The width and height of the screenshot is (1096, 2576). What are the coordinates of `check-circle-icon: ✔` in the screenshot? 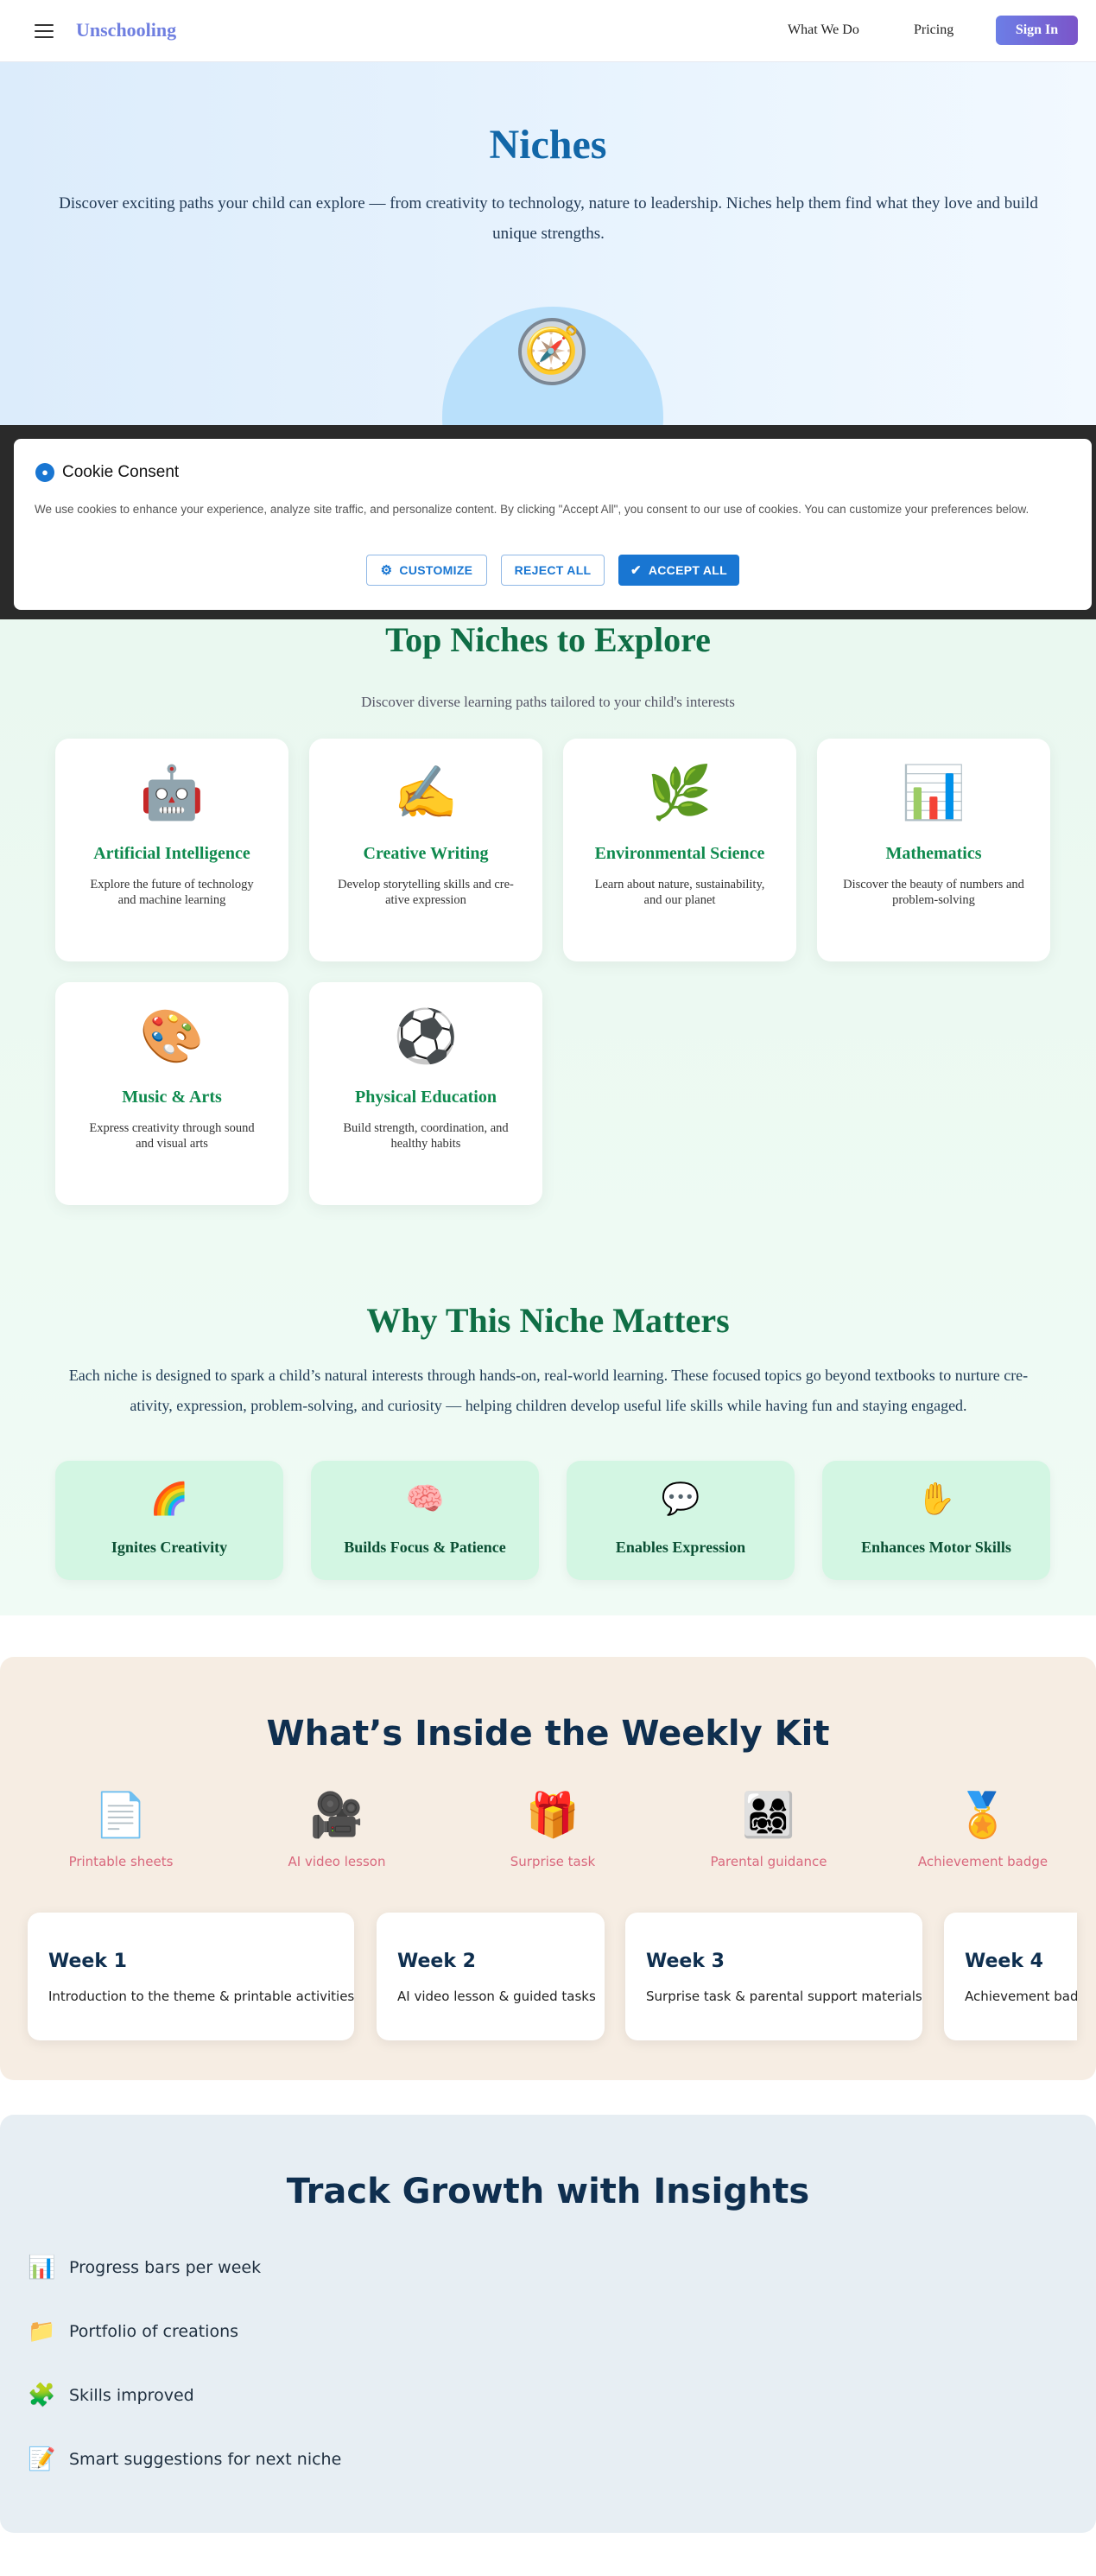 It's located at (636, 570).